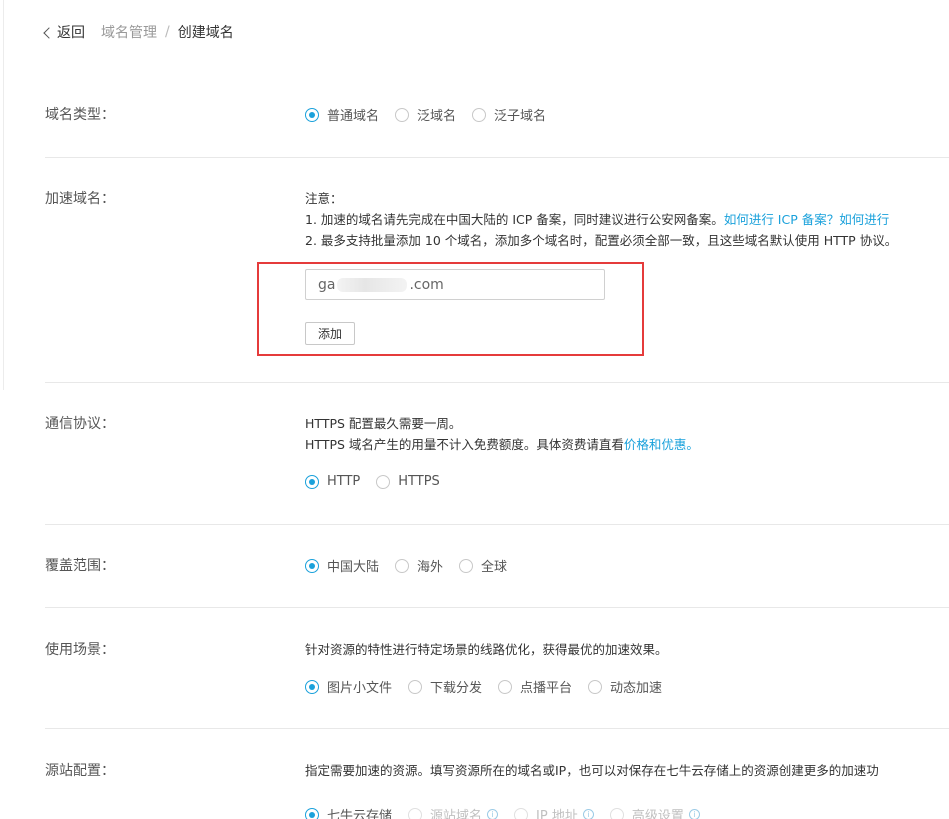  I want to click on radio-label: 高级设置, so click(657, 814).